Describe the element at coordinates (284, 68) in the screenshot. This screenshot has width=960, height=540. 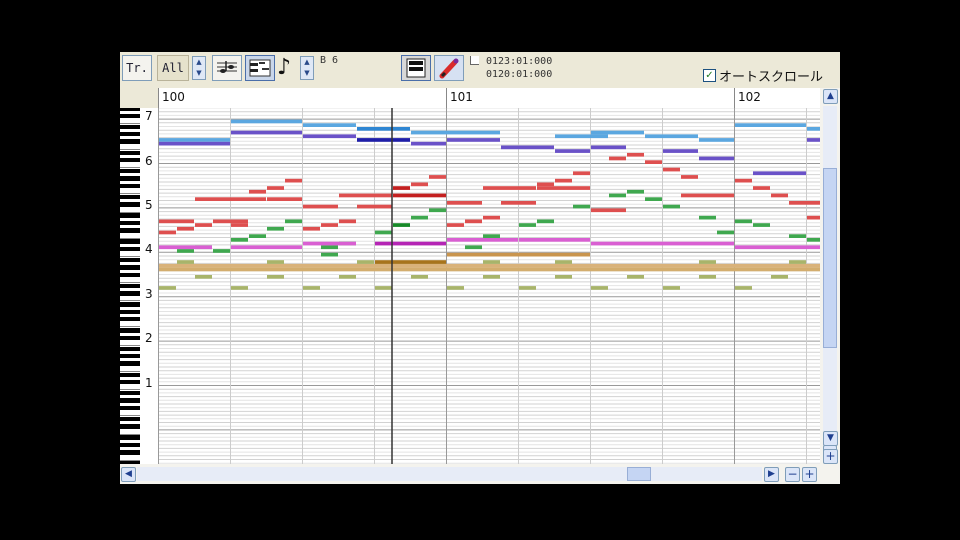
I see `note-length-icon: ♪` at that location.